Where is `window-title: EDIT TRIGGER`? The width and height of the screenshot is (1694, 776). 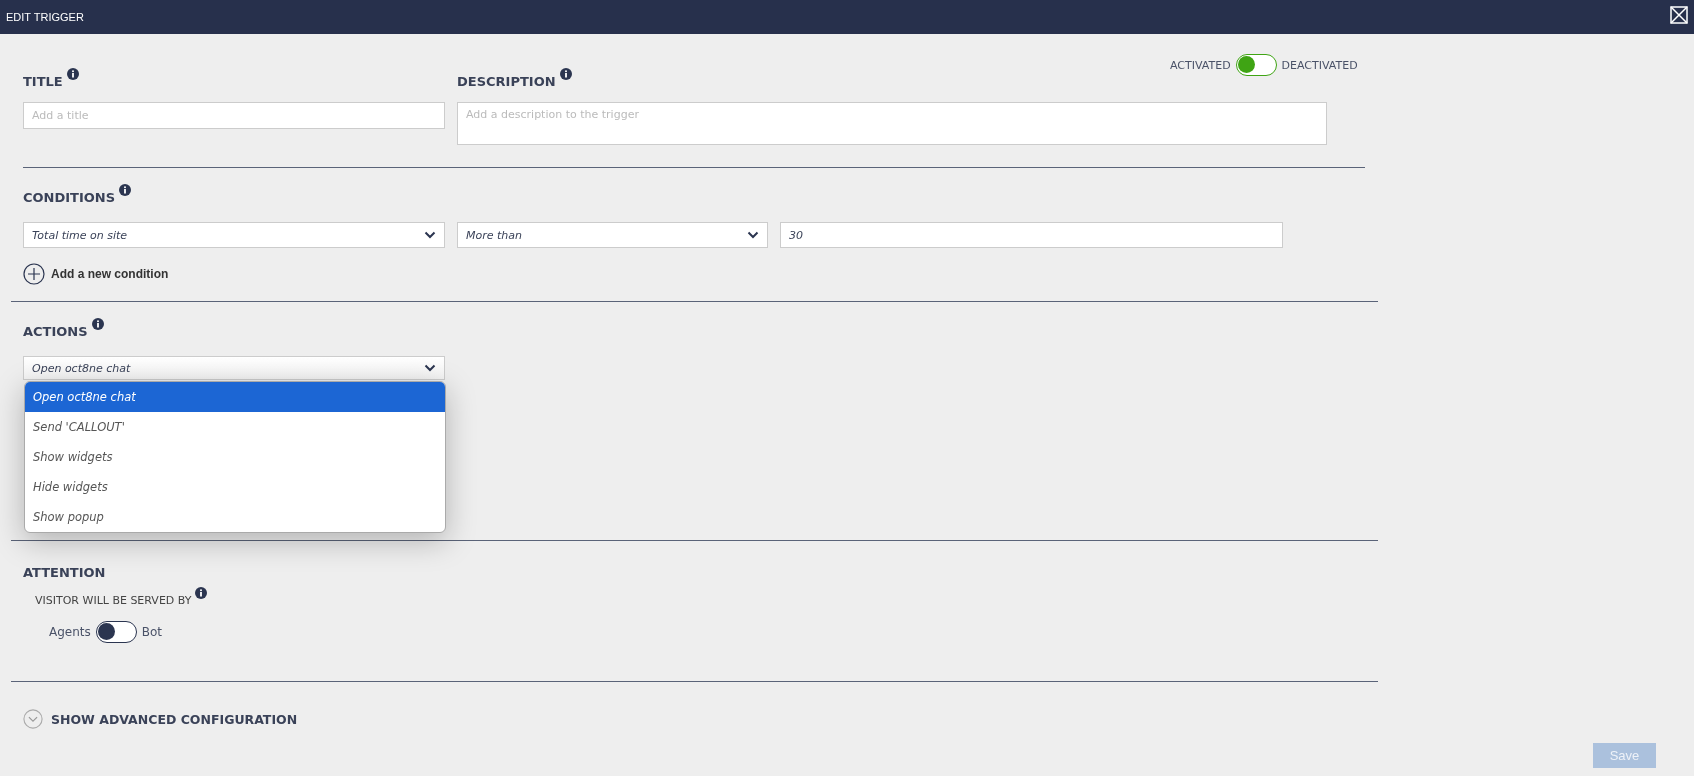
window-title: EDIT TRIGGER is located at coordinates (45, 17).